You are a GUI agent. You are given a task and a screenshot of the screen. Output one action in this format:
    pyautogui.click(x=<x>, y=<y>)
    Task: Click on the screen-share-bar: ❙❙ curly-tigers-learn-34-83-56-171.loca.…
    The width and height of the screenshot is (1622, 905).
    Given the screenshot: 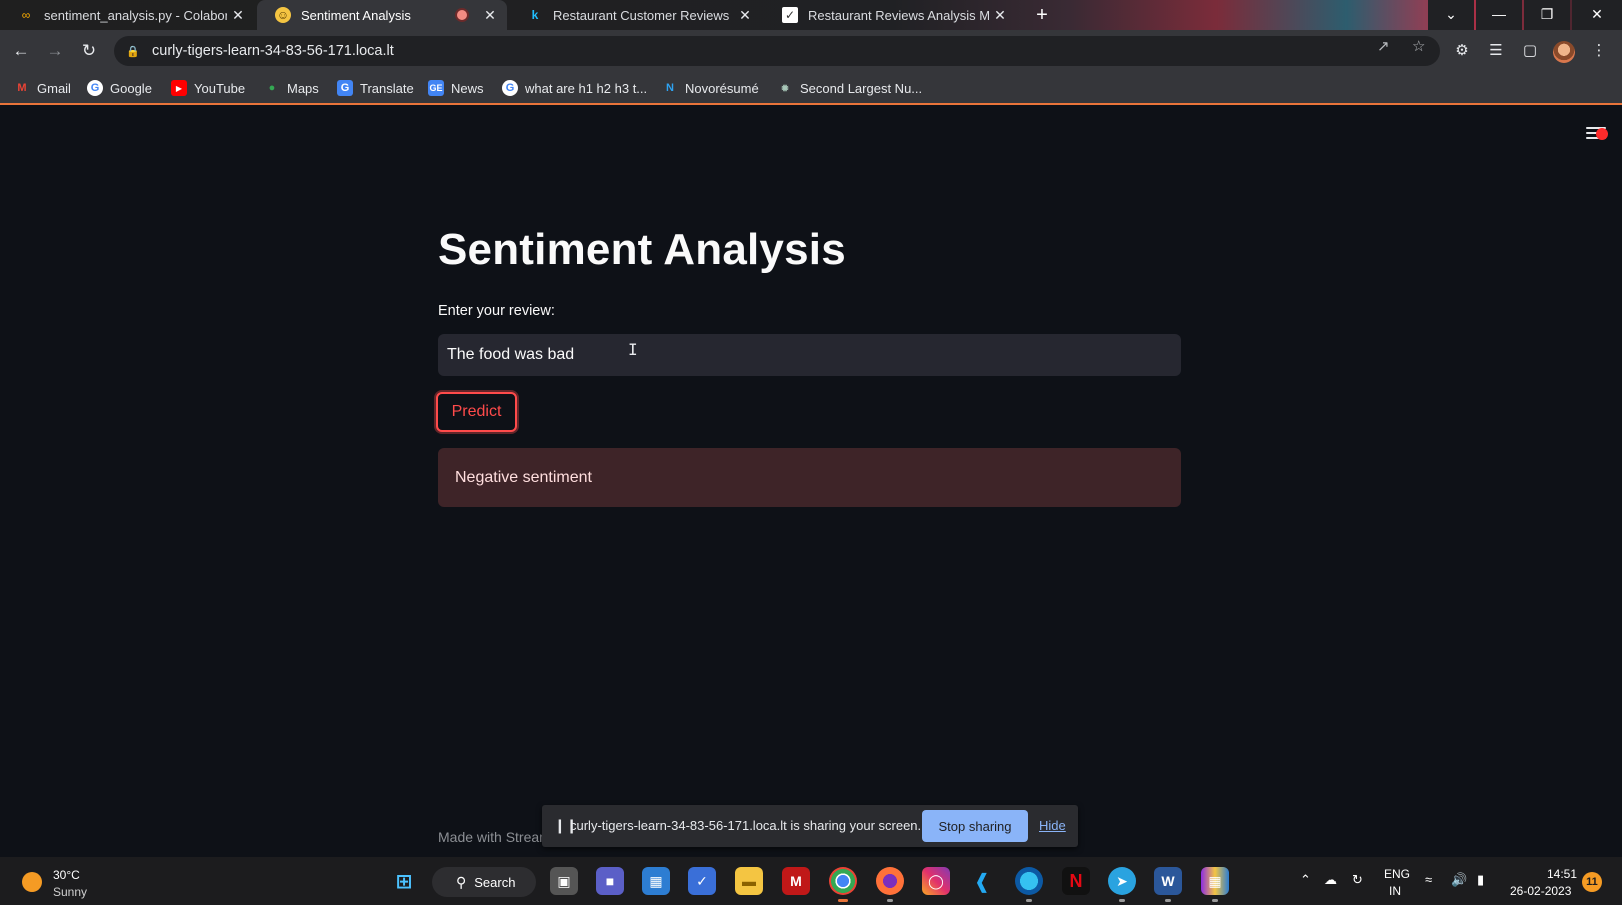 What is the action you would take?
    pyautogui.click(x=810, y=826)
    